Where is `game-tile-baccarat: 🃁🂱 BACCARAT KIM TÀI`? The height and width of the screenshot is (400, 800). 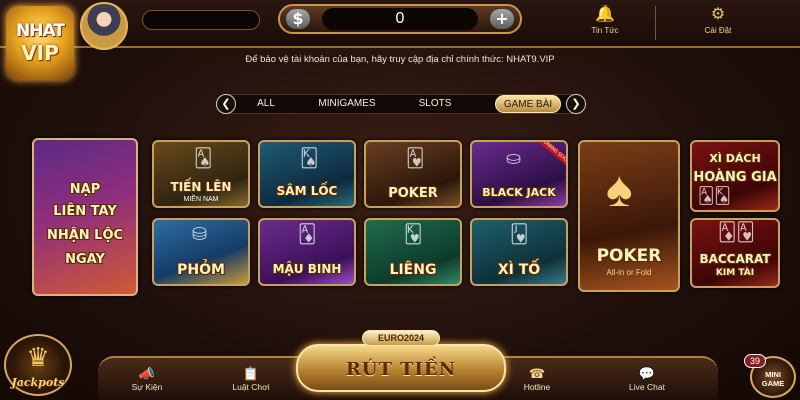 game-tile-baccarat: 🃁🂱 BACCARAT KIM TÀI is located at coordinates (735, 253).